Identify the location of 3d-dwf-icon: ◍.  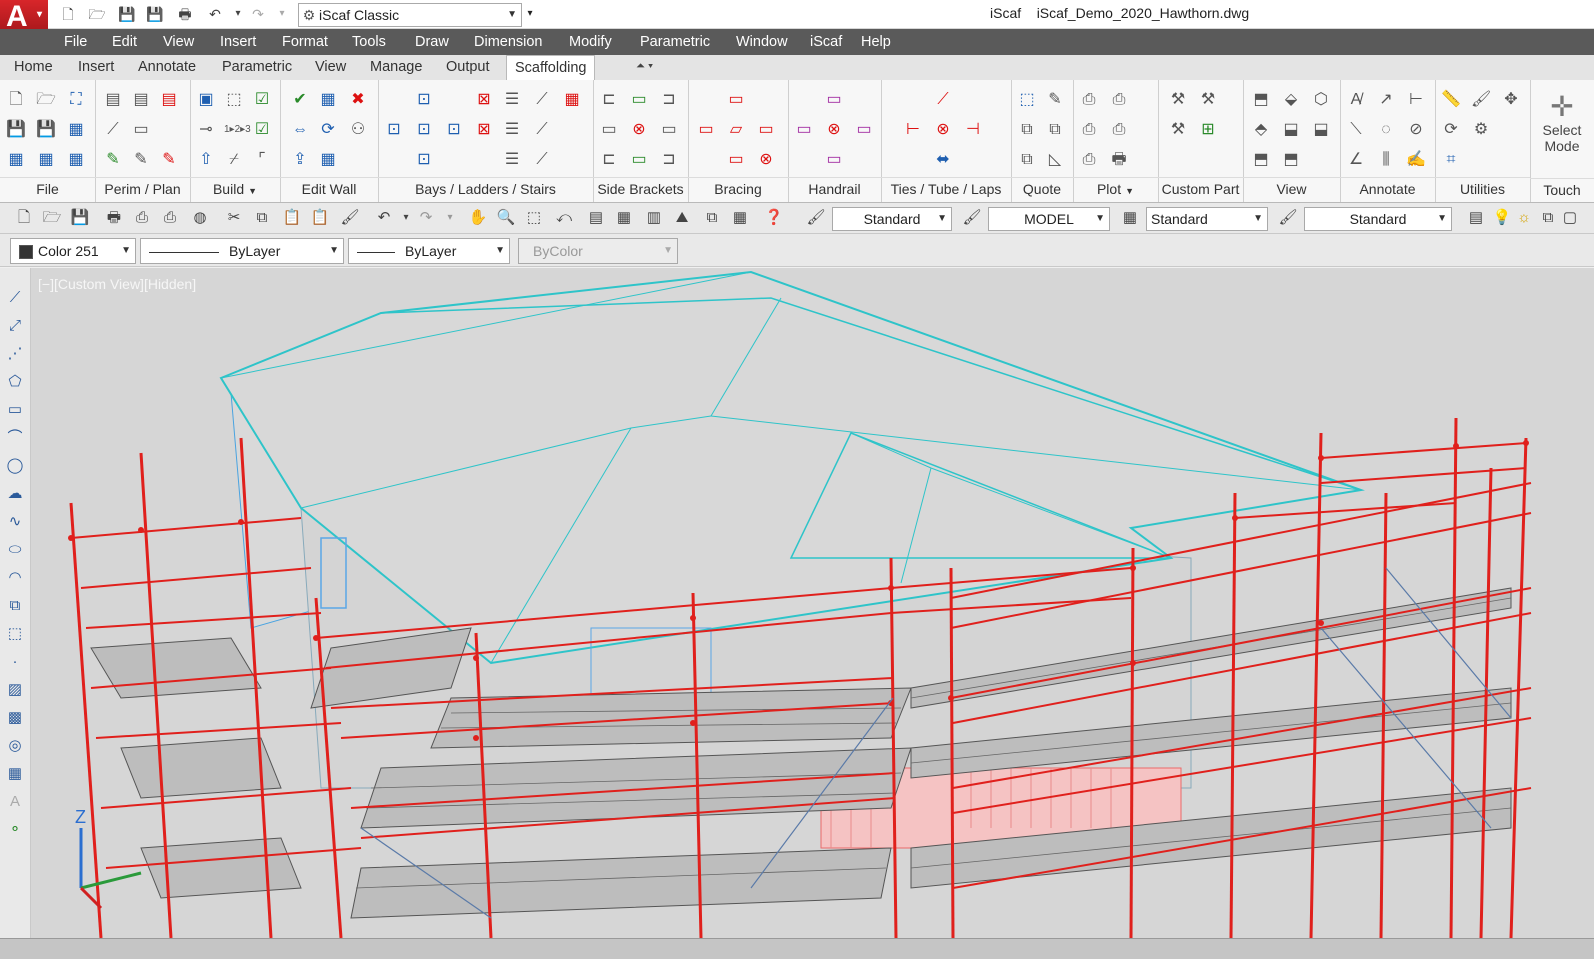
(200, 218).